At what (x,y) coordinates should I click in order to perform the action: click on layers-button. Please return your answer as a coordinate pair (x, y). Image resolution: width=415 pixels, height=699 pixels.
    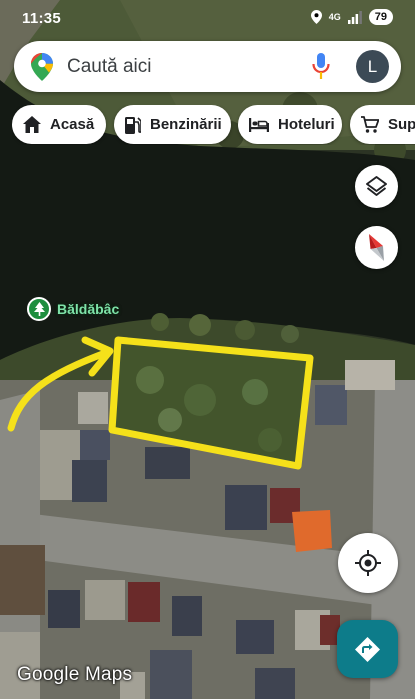
    Looking at the image, I should click on (376, 186).